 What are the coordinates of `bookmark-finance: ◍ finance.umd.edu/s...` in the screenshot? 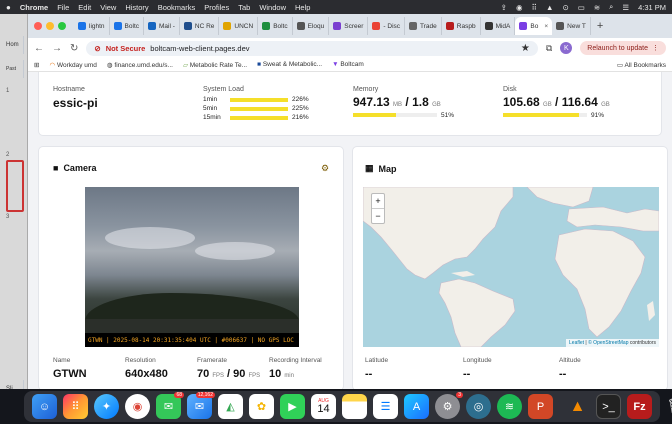 It's located at (140, 65).